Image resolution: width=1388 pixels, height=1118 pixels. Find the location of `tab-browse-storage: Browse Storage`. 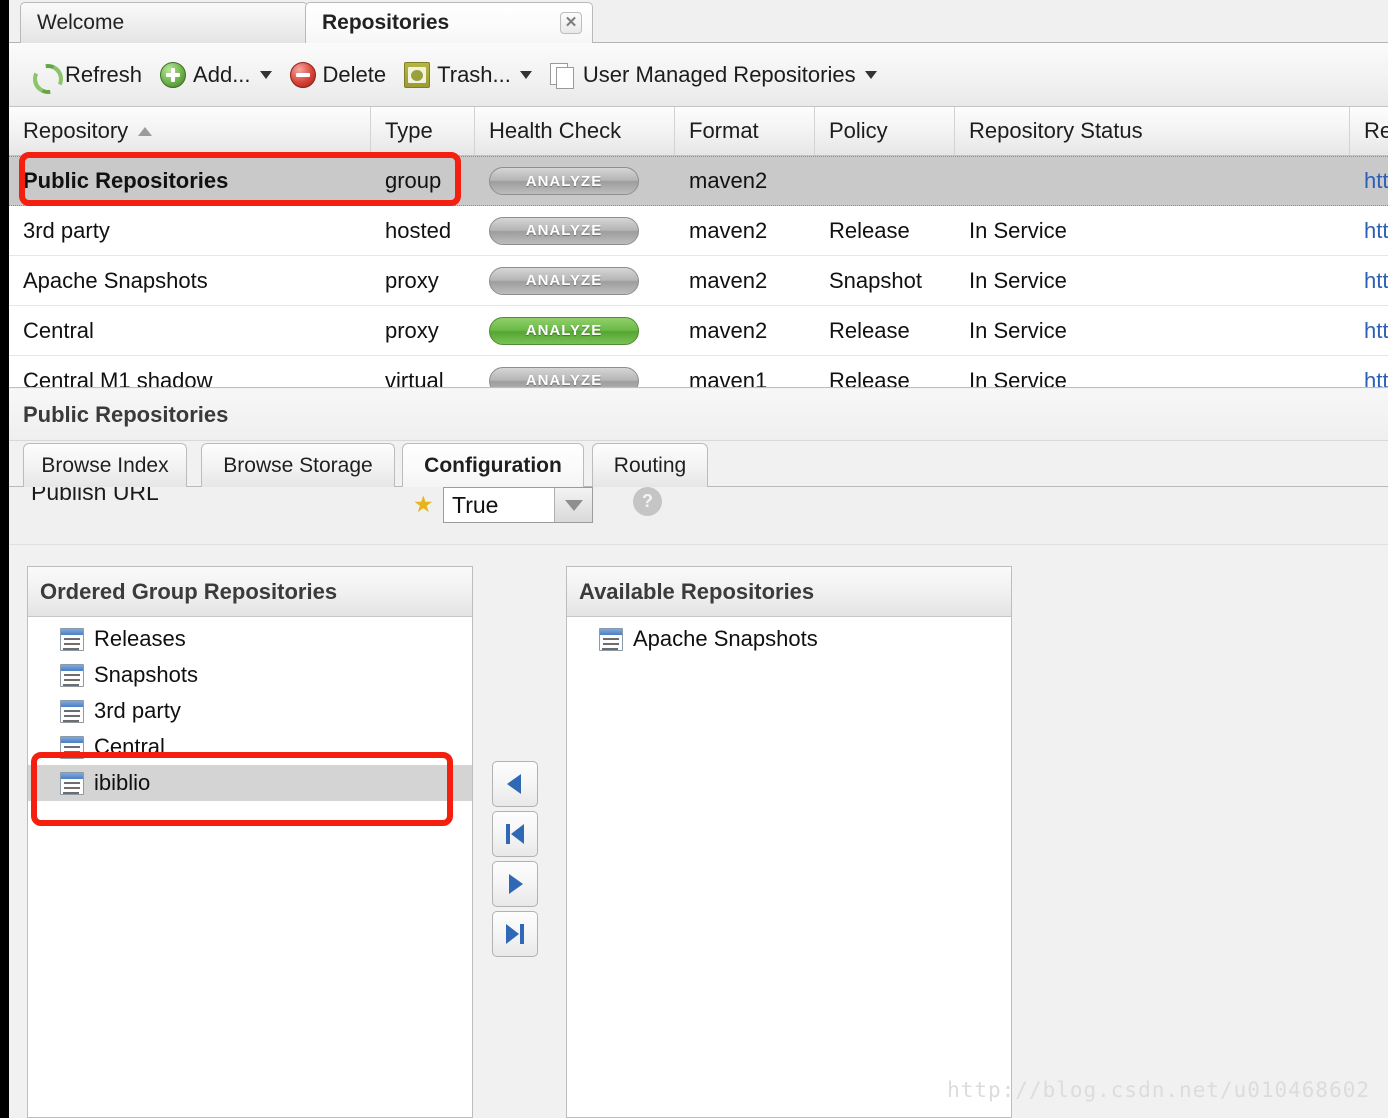

tab-browse-storage: Browse Storage is located at coordinates (298, 465).